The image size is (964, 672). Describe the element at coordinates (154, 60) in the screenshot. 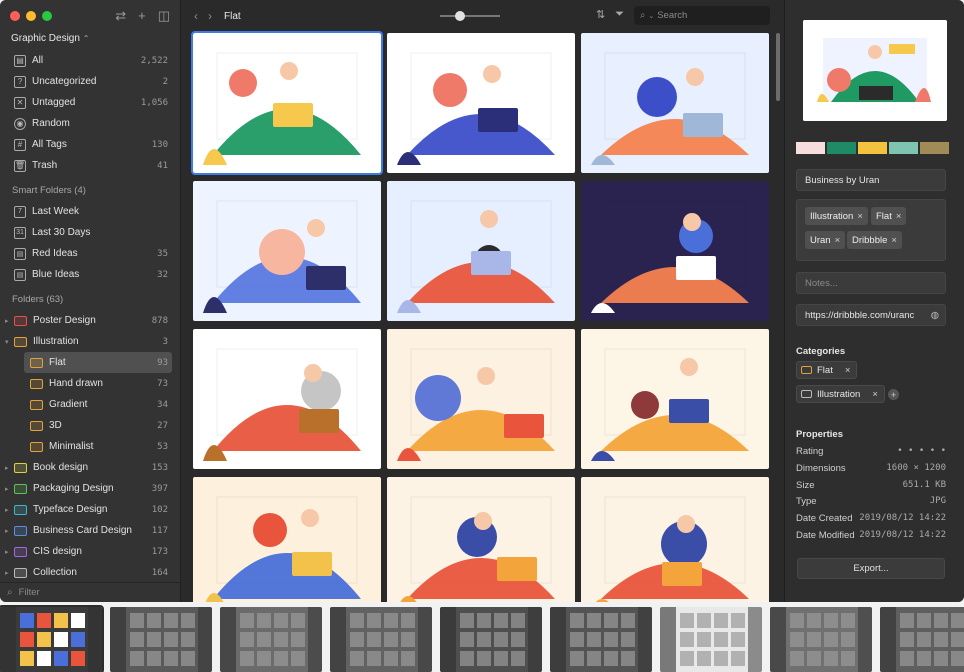

I see `sidebar-item-count: 2,522` at that location.